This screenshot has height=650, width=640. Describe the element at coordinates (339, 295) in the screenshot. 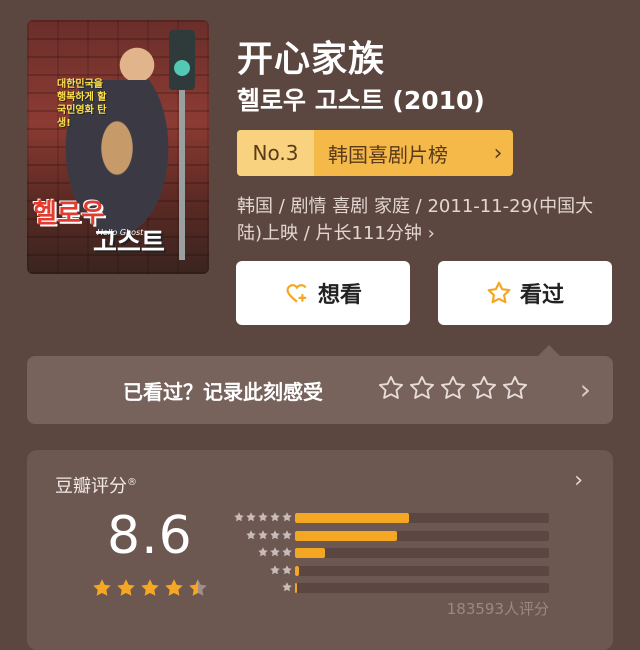

I see `want-label: 想看` at that location.